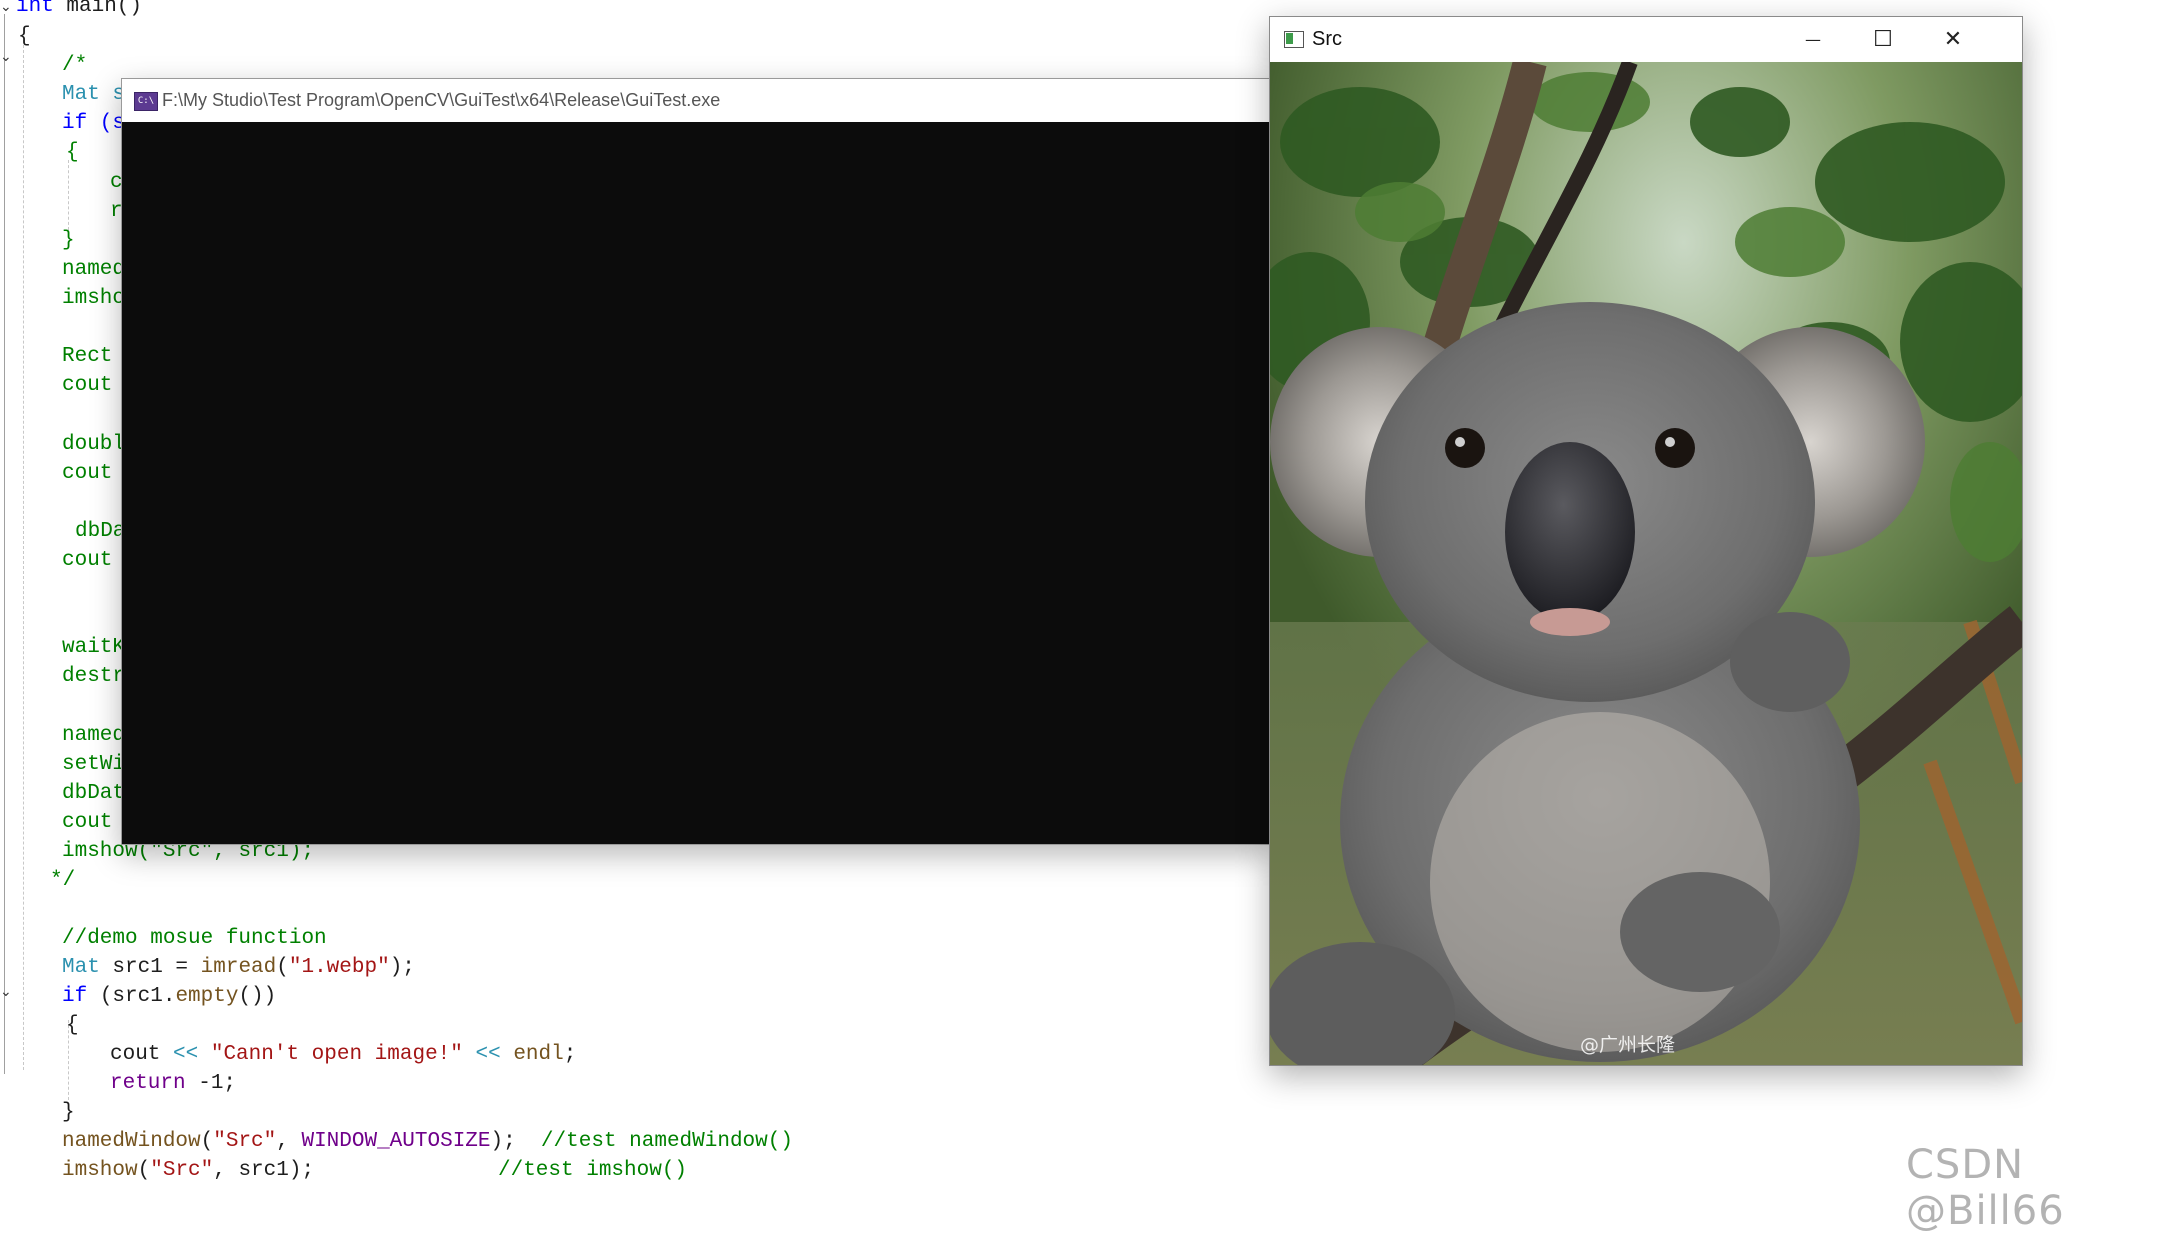  What do you see at coordinates (93, 444) in the screenshot?
I see `code-line: doubl` at bounding box center [93, 444].